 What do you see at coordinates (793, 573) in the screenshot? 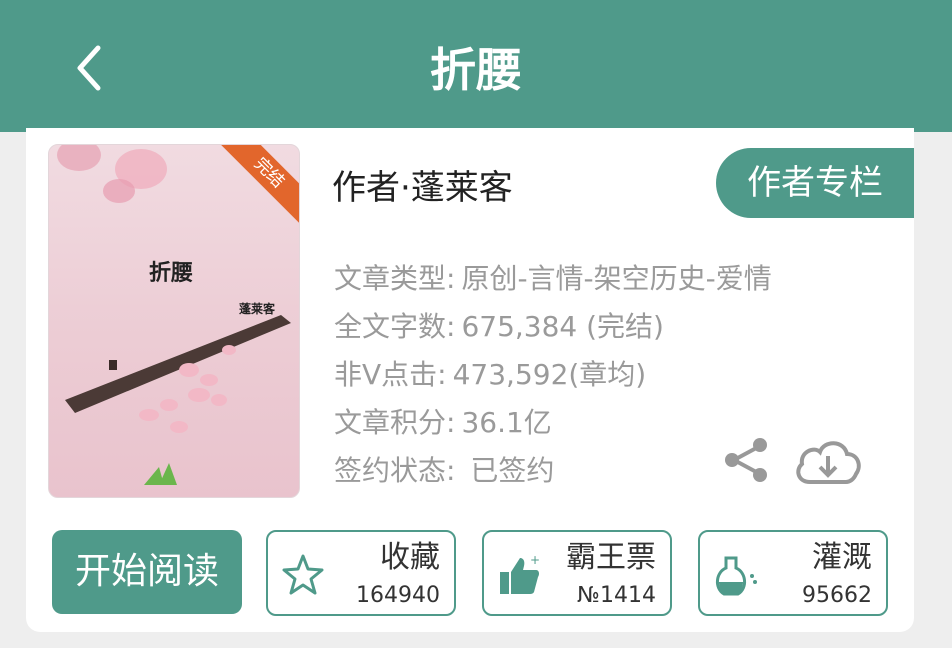
I see `irrigate-button: 灌溉 95662` at bounding box center [793, 573].